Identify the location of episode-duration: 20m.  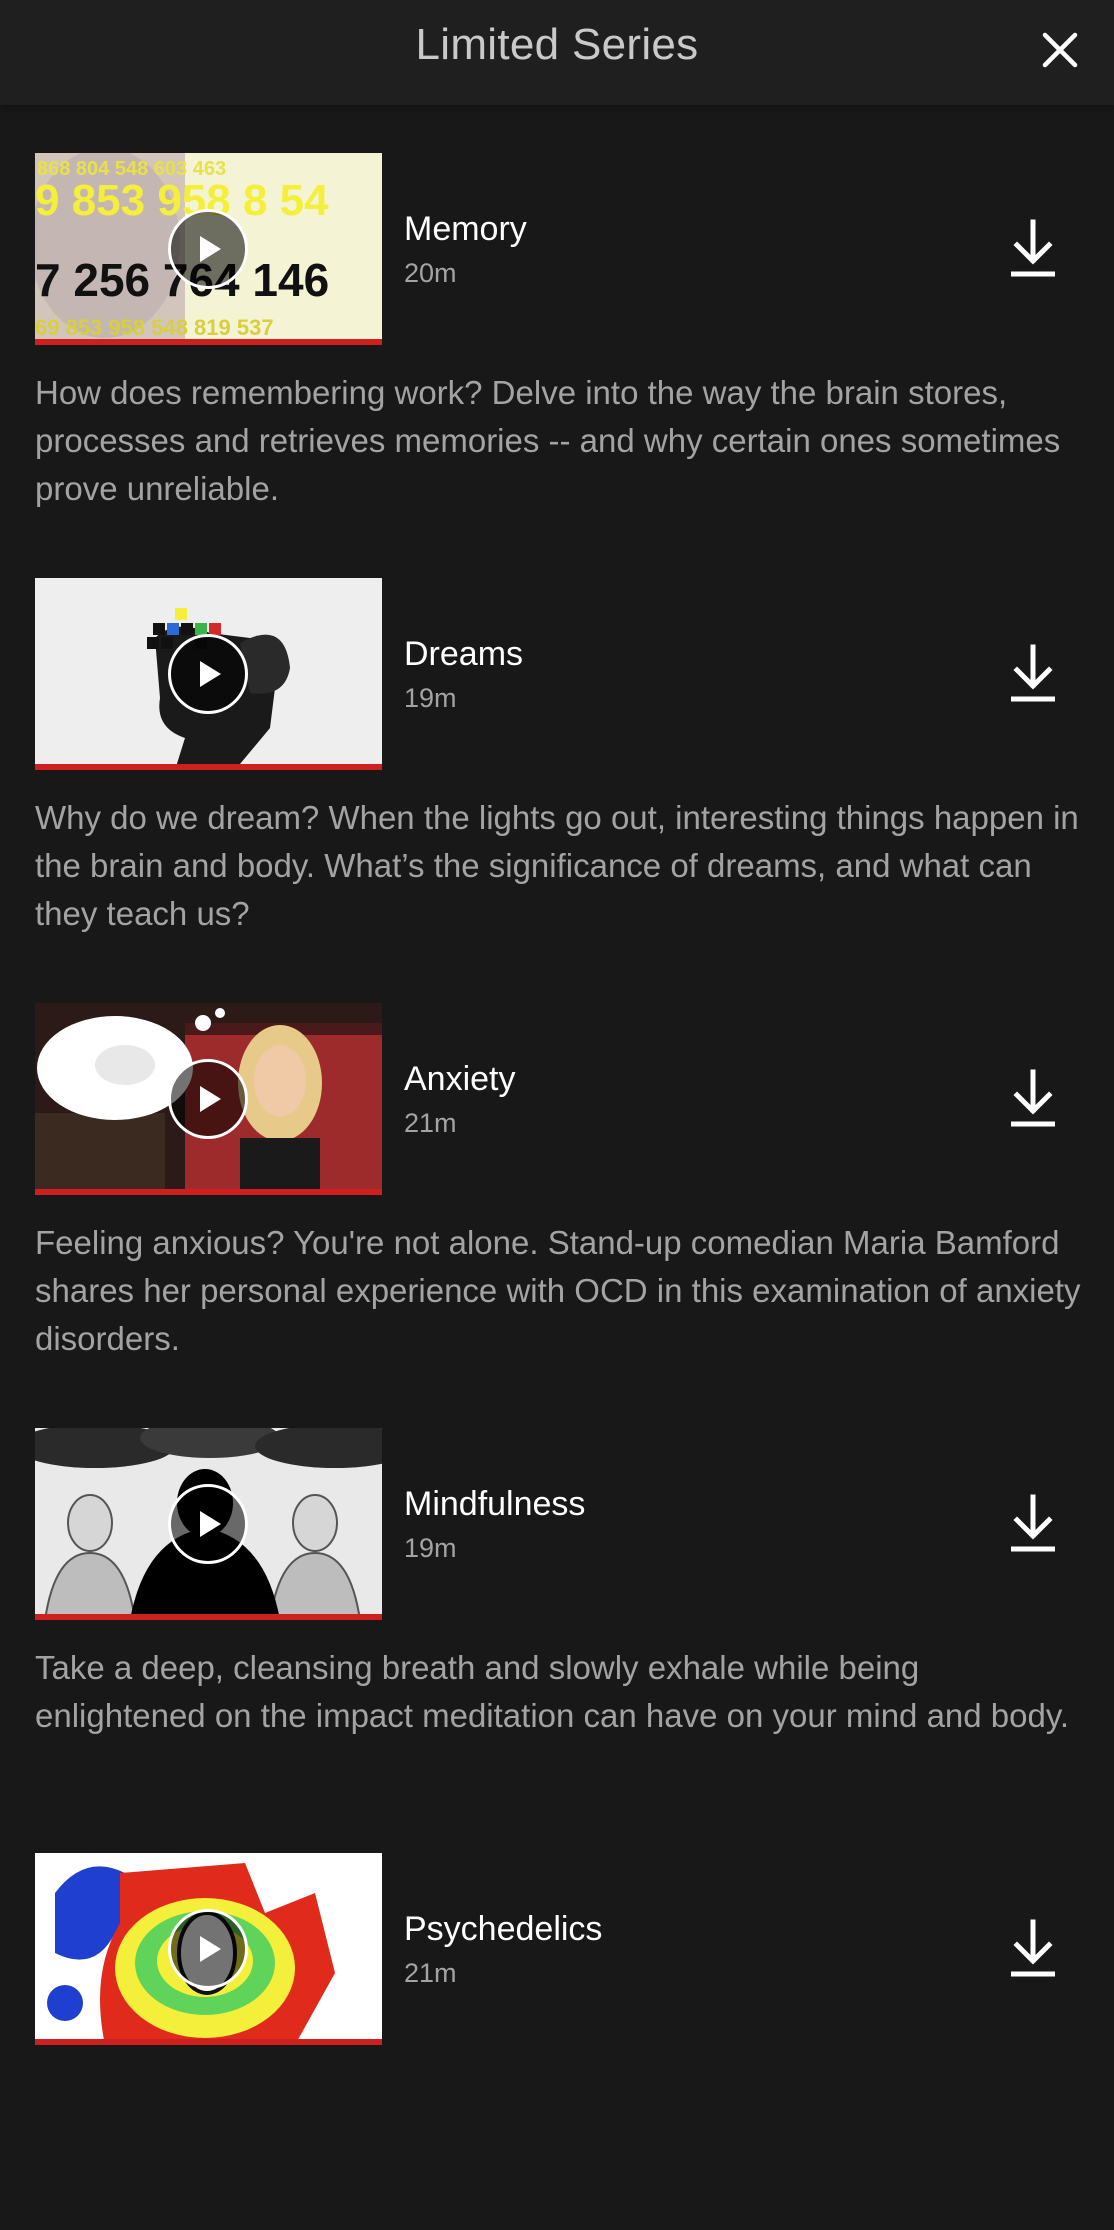
(430, 273).